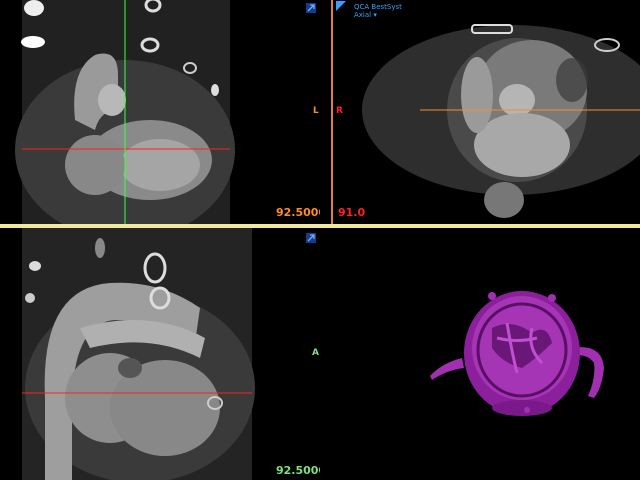 The height and width of the screenshot is (480, 640). What do you see at coordinates (339, 111) in the screenshot?
I see `orientation-label-right: R` at bounding box center [339, 111].